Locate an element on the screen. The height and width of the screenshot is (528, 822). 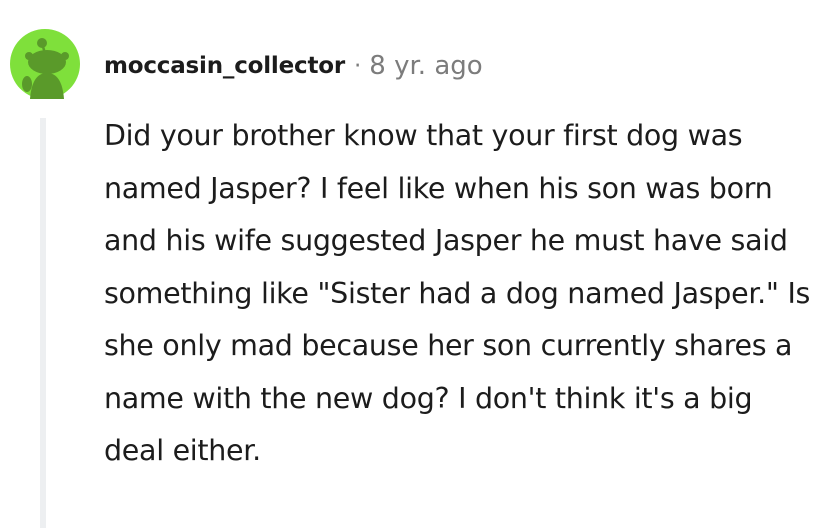
thread-collapse-line is located at coordinates (43, 323).